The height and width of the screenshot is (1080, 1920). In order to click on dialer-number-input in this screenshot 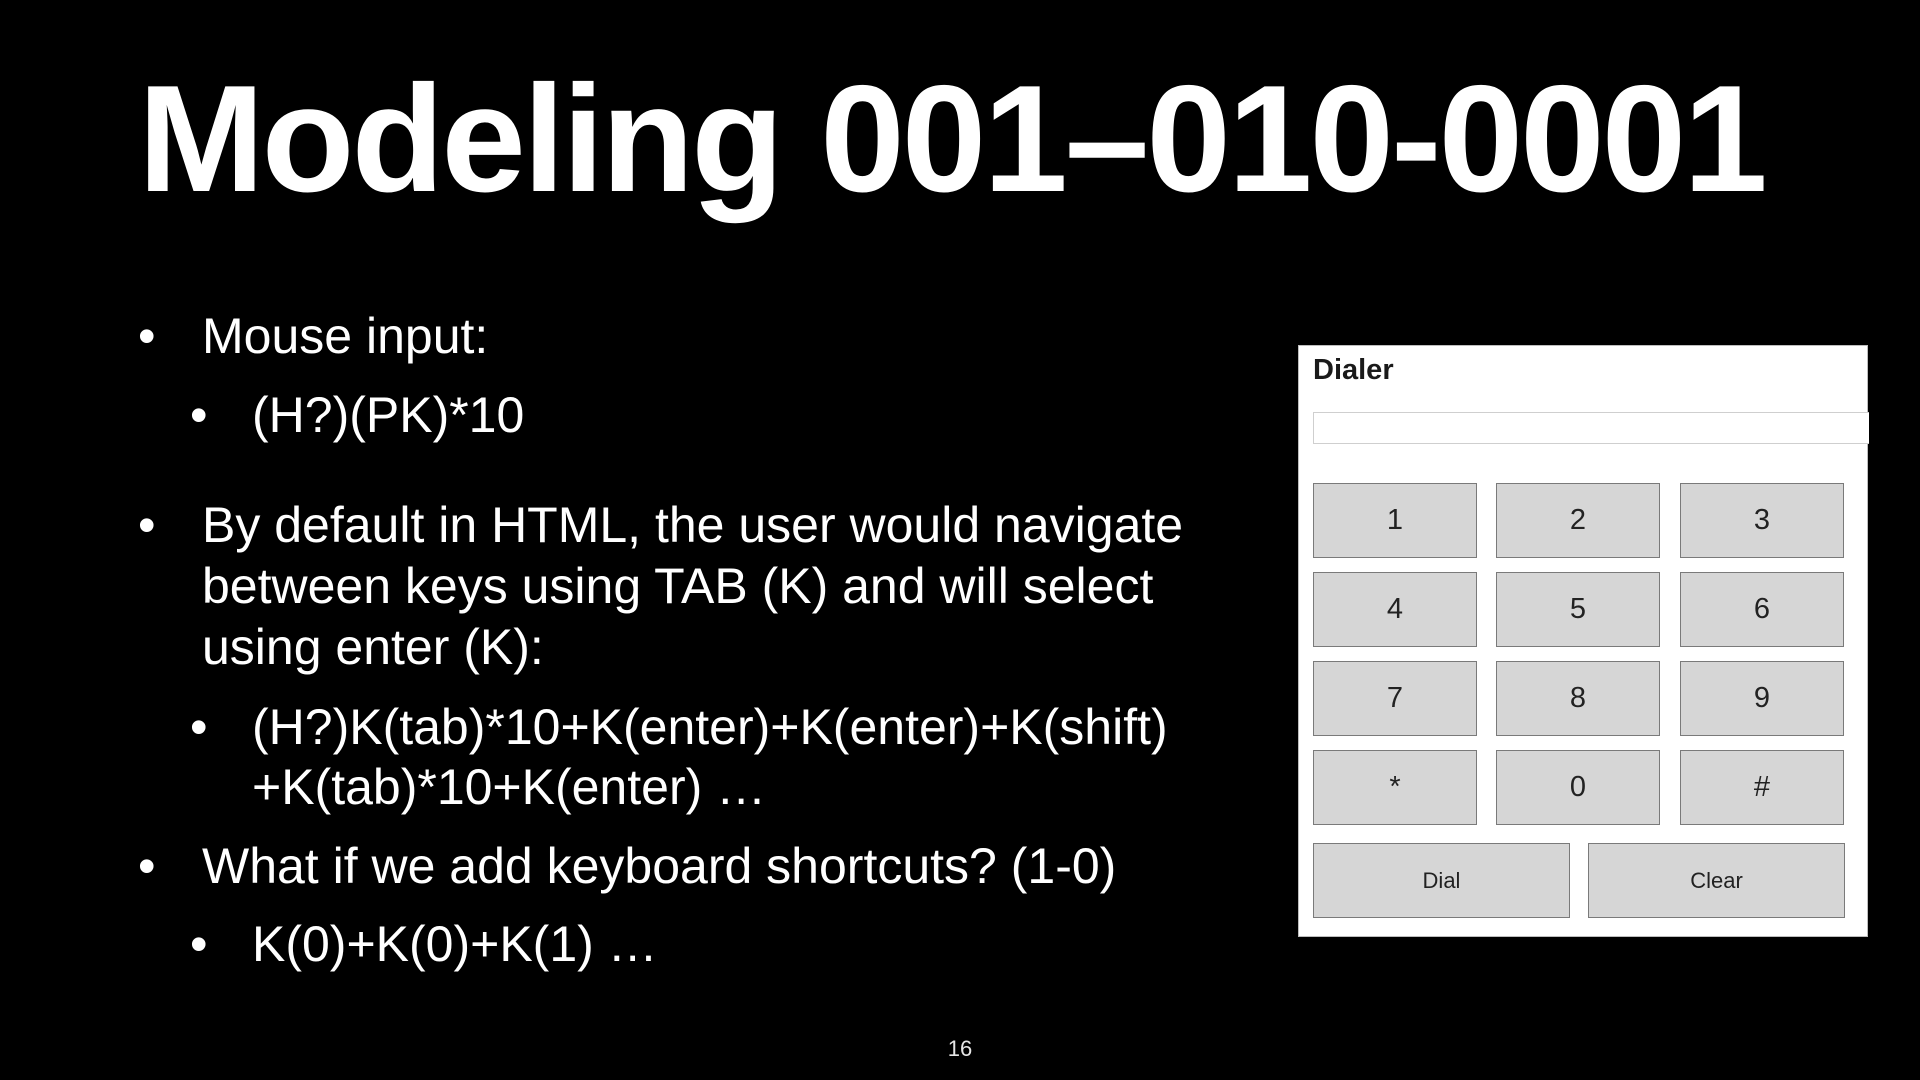, I will do `click(1591, 428)`.